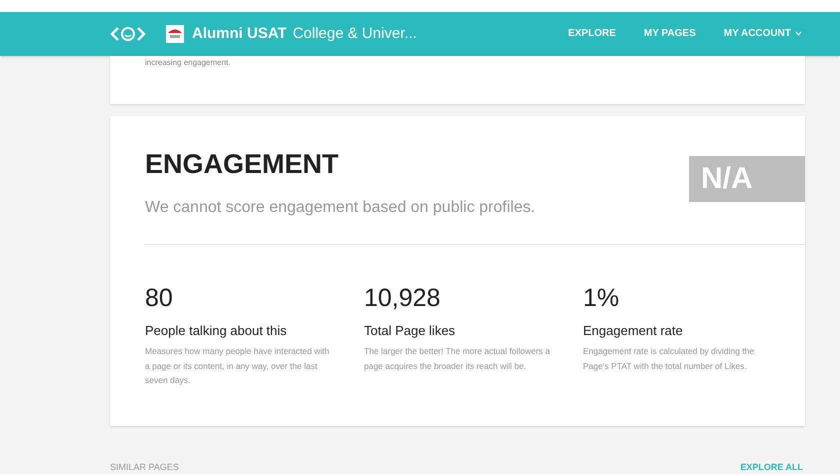 This screenshot has height=474, width=840. What do you see at coordinates (340, 208) in the screenshot?
I see `section-subtitle: We cannot score engagement based on public profiles.` at bounding box center [340, 208].